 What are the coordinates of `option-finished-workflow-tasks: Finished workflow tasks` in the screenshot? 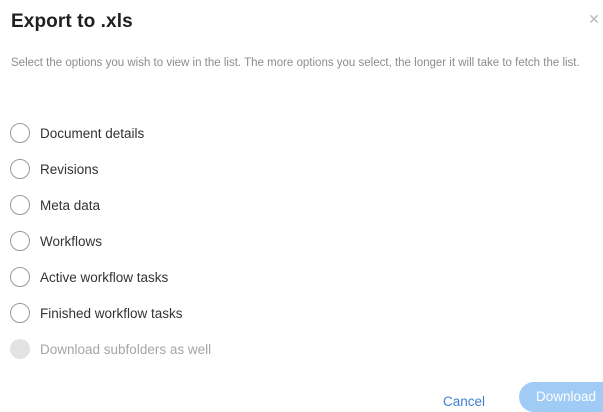 It's located at (110, 313).